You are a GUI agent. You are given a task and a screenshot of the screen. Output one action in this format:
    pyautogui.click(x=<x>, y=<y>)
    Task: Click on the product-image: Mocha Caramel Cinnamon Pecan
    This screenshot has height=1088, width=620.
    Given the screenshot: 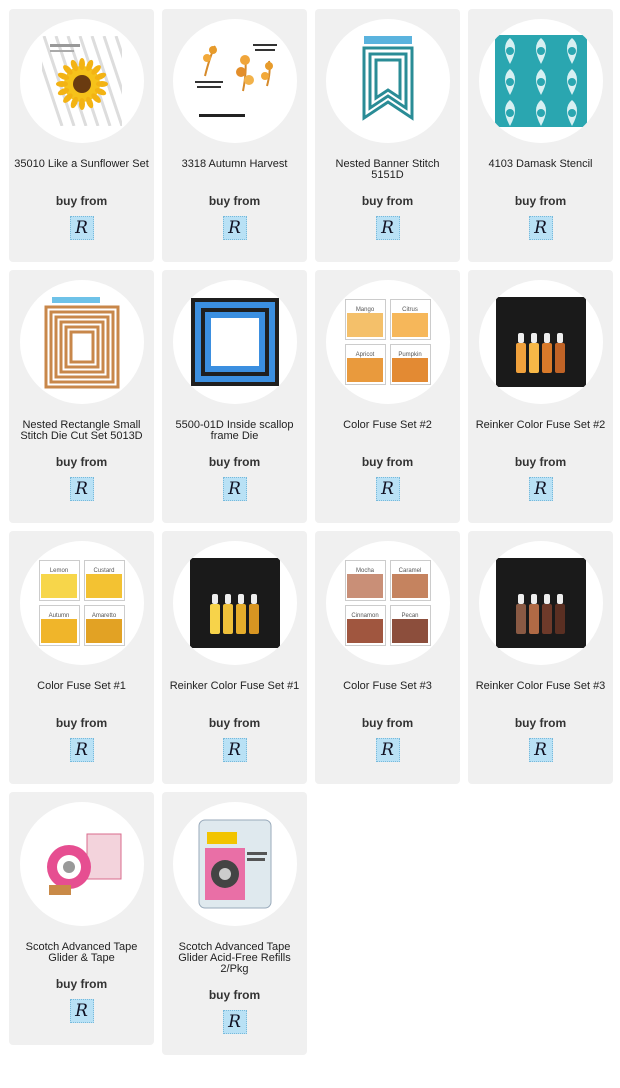 What is the action you would take?
    pyautogui.click(x=387, y=603)
    